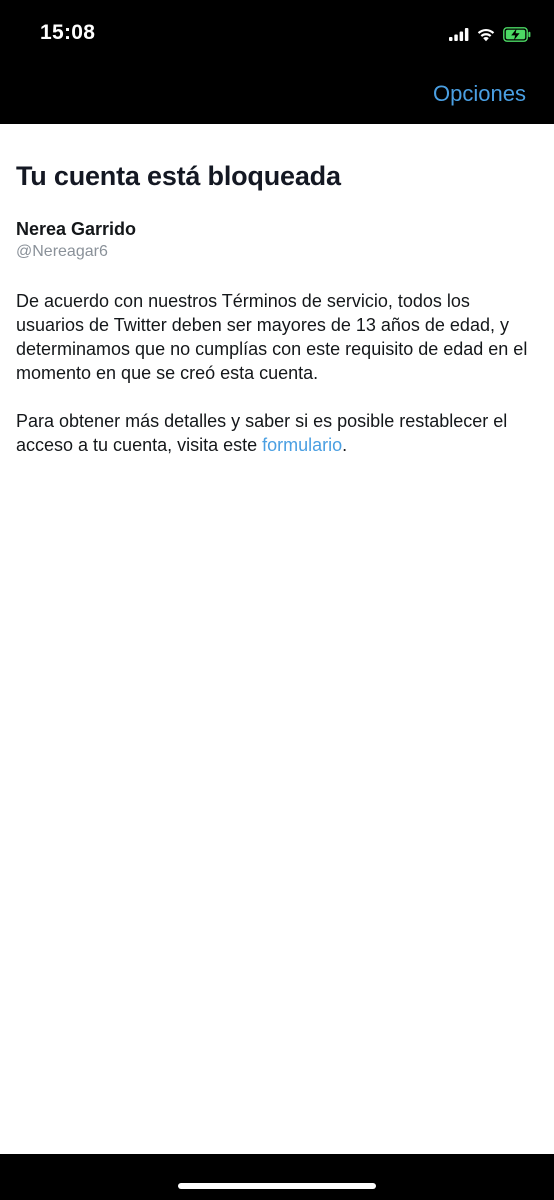 The height and width of the screenshot is (1200, 554). What do you see at coordinates (277, 62) in the screenshot?
I see `top-bar: 15:08 Opciones` at bounding box center [277, 62].